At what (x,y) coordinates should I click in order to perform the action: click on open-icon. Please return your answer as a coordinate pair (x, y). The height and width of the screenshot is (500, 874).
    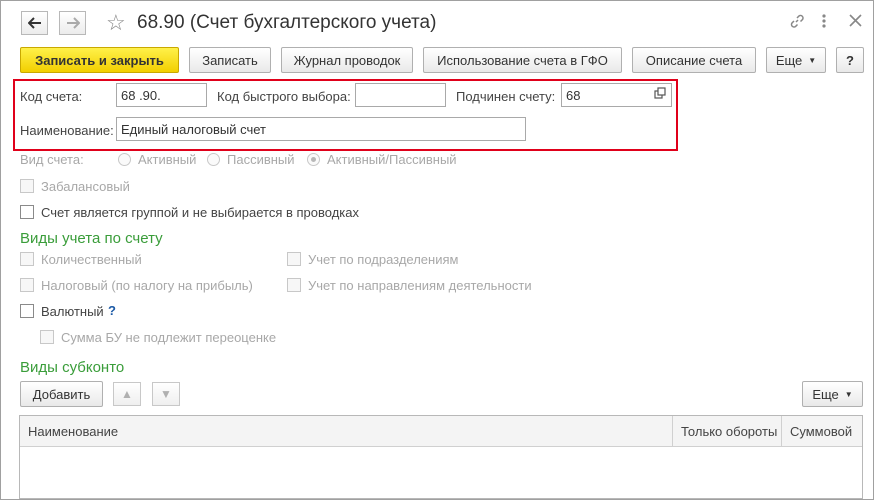
    Looking at the image, I should click on (660, 95).